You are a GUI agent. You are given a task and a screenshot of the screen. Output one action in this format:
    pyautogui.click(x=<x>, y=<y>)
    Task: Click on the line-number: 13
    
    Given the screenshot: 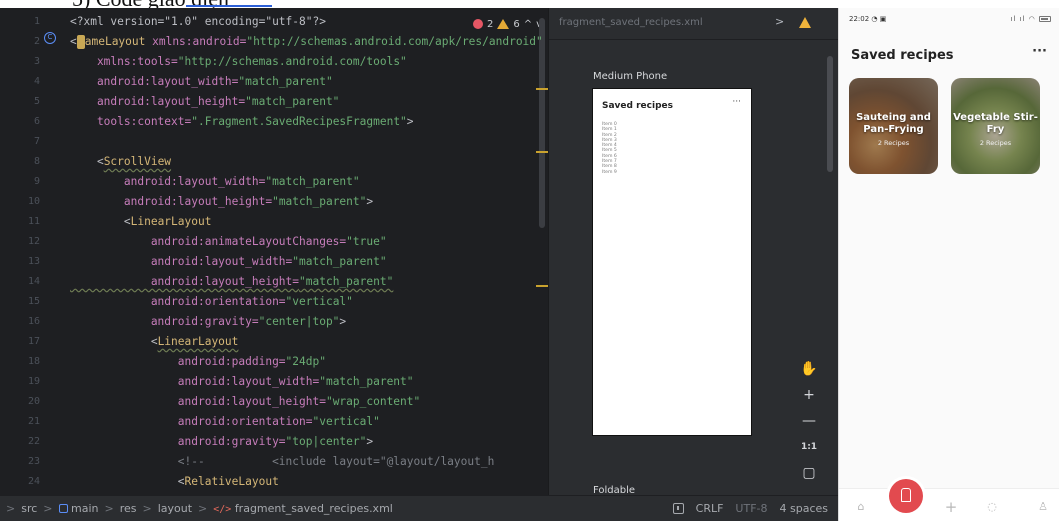 What is the action you would take?
    pyautogui.click(x=33, y=261)
    